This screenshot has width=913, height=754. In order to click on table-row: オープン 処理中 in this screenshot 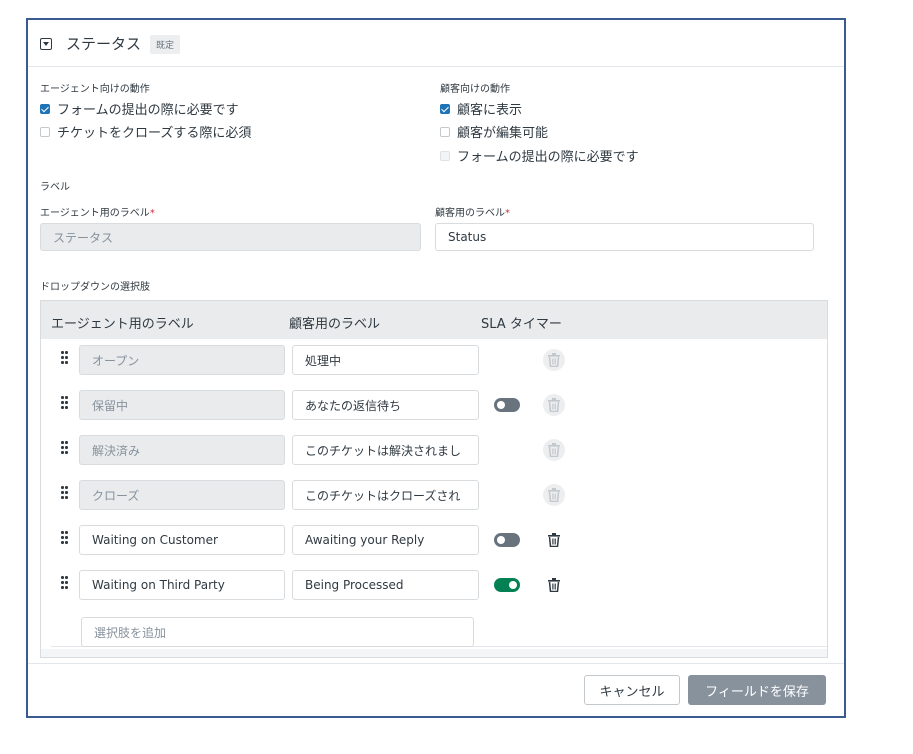, I will do `click(434, 359)`.